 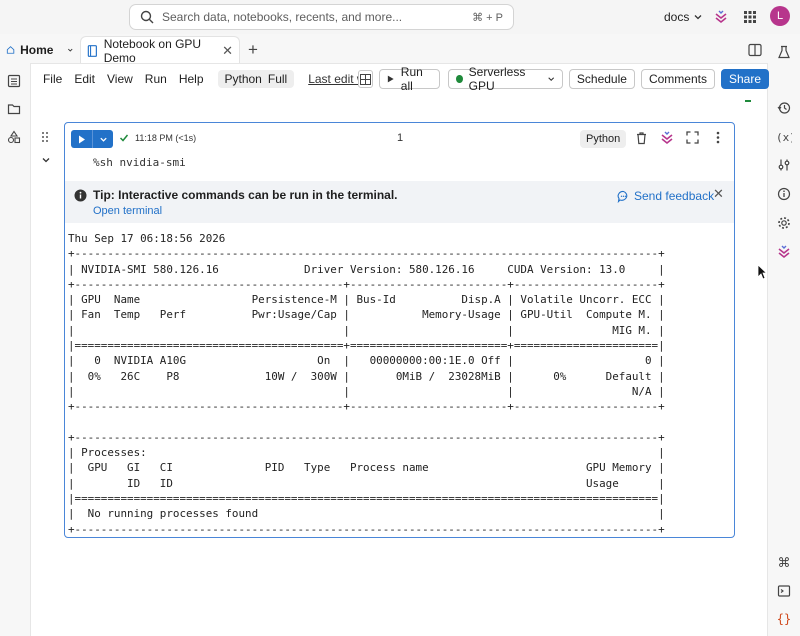 What do you see at coordinates (459, 79) in the screenshot?
I see `status-dot` at bounding box center [459, 79].